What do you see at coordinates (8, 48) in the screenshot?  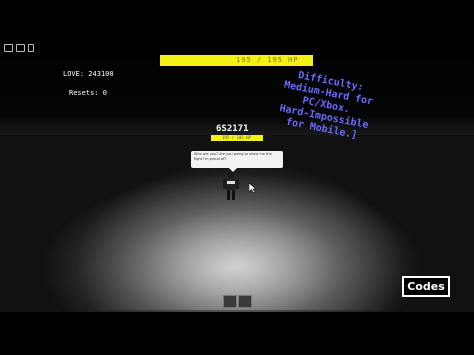 I see `menu-icon` at bounding box center [8, 48].